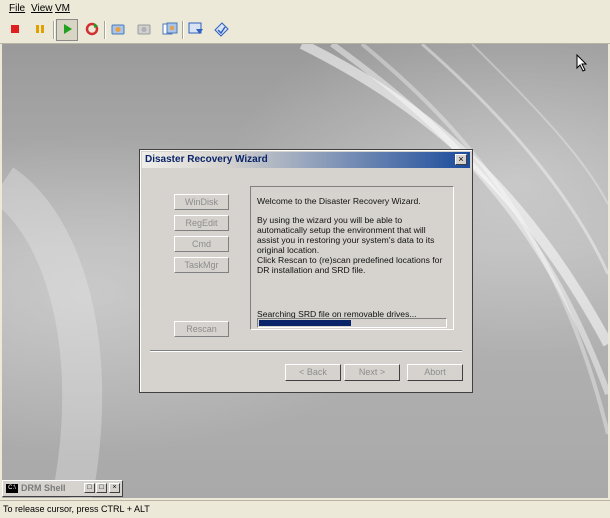 The height and width of the screenshot is (518, 610). I want to click on unity-icon, so click(221, 30).